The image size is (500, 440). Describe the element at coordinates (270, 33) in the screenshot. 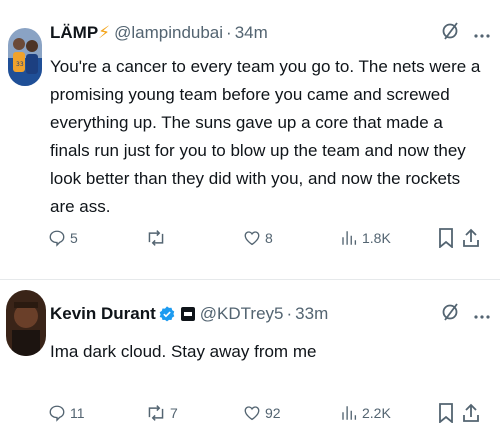

I see `tweet-header: LÄMP ⚡ @lampindubai · 34m` at that location.